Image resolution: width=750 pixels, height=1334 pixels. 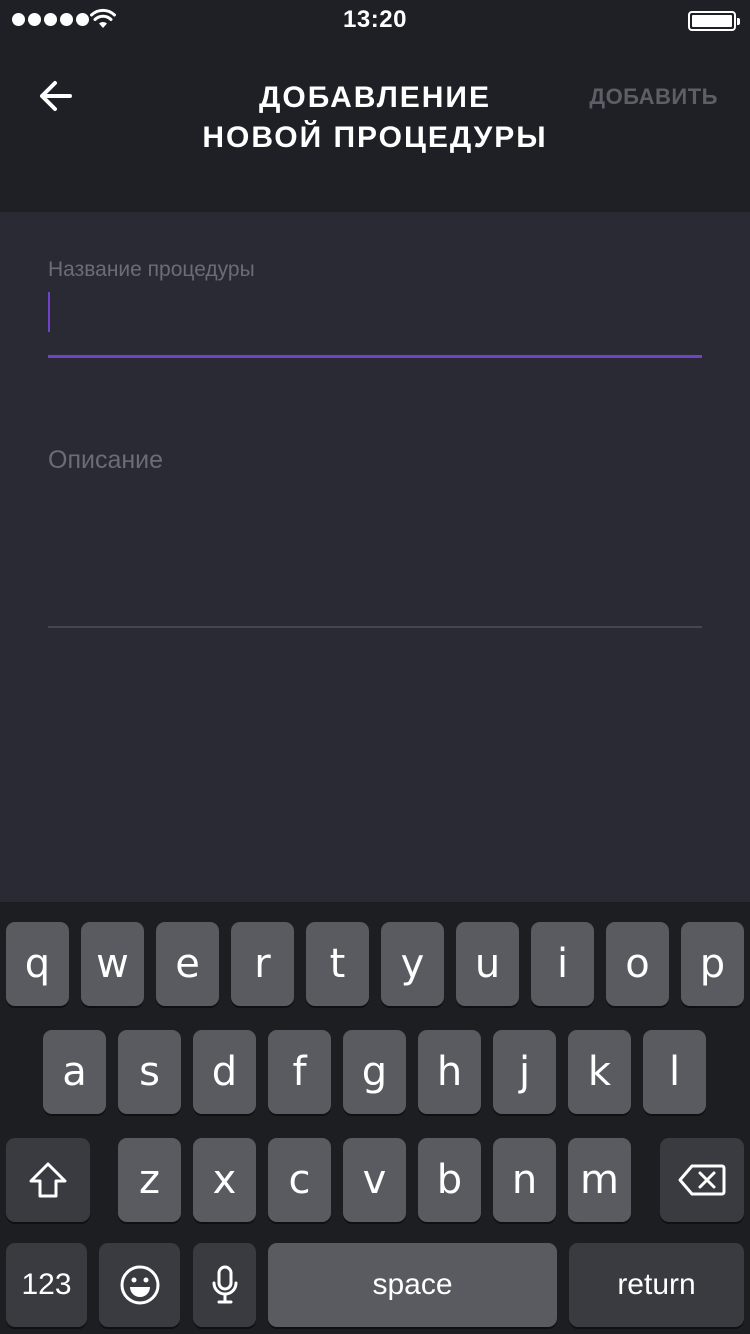 I want to click on key-u: u, so click(x=487, y=964).